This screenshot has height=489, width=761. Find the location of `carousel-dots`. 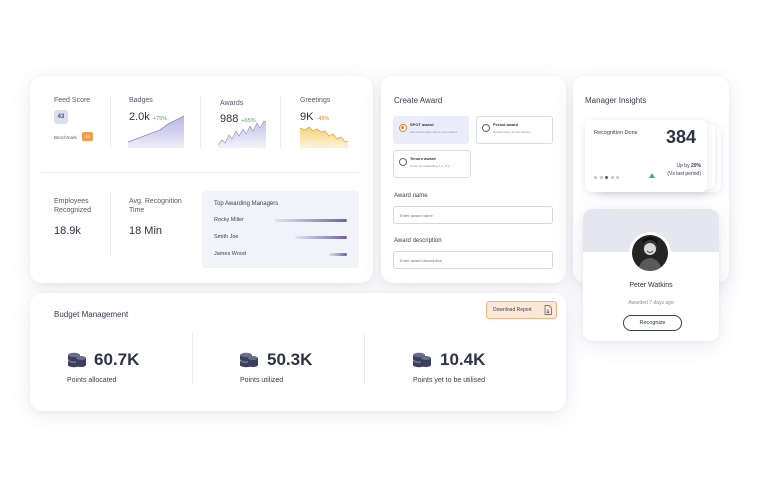

carousel-dots is located at coordinates (606, 177).